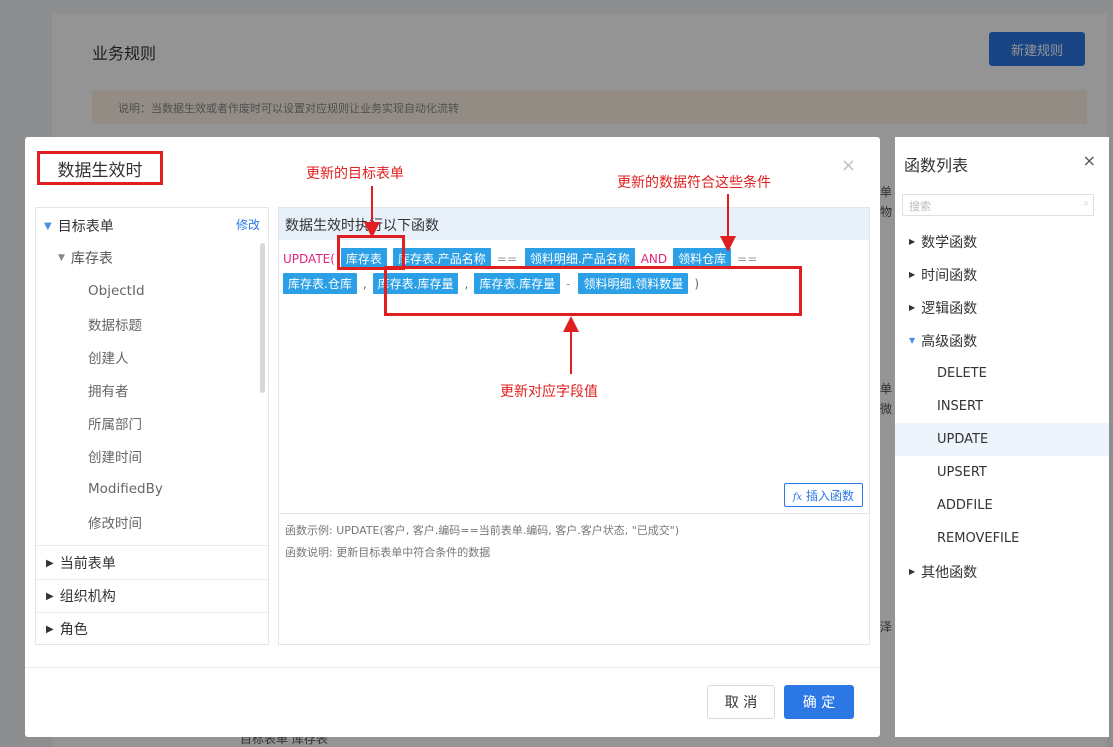 The height and width of the screenshot is (747, 1113). Describe the element at coordinates (549, 392) in the screenshot. I see `annotation-field-values: 更新对应字段值` at that location.